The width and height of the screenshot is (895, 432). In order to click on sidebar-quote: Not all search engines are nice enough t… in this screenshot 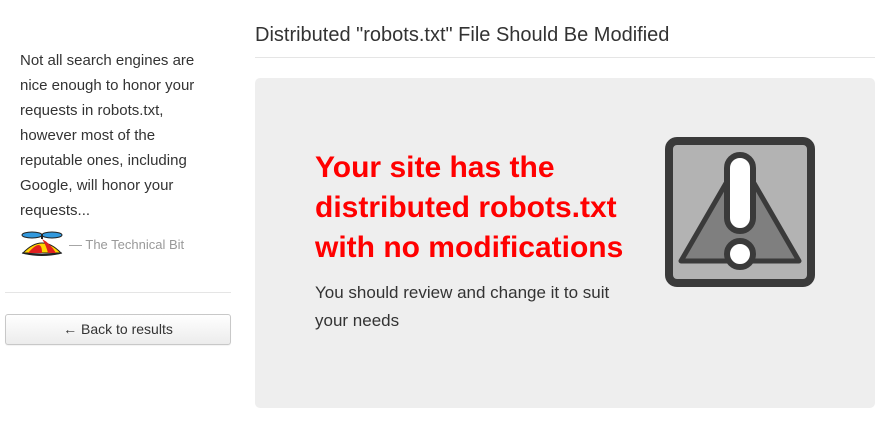, I will do `click(107, 135)`.